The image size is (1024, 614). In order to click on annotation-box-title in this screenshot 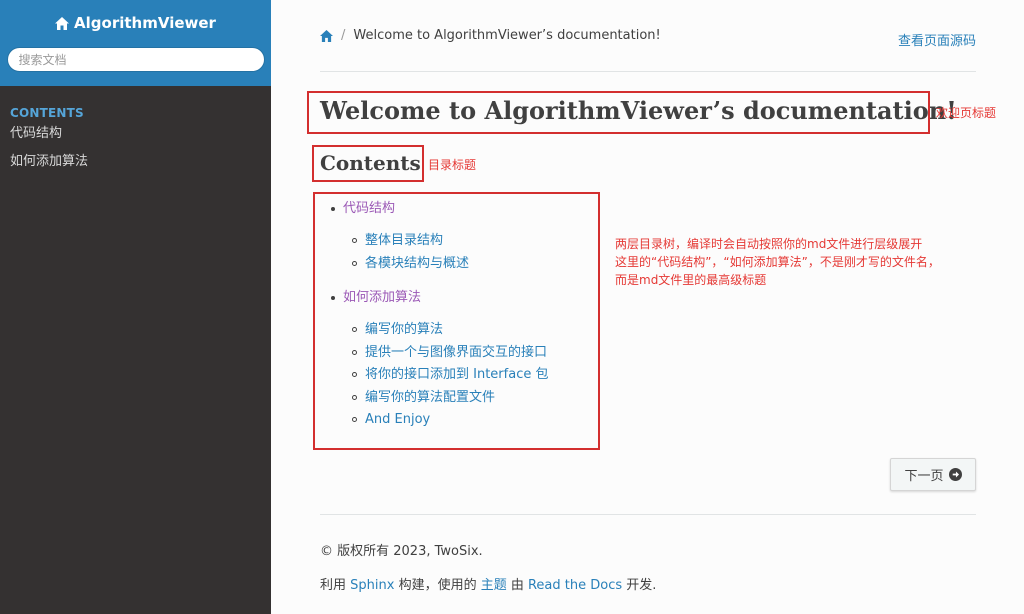, I will do `click(618, 112)`.